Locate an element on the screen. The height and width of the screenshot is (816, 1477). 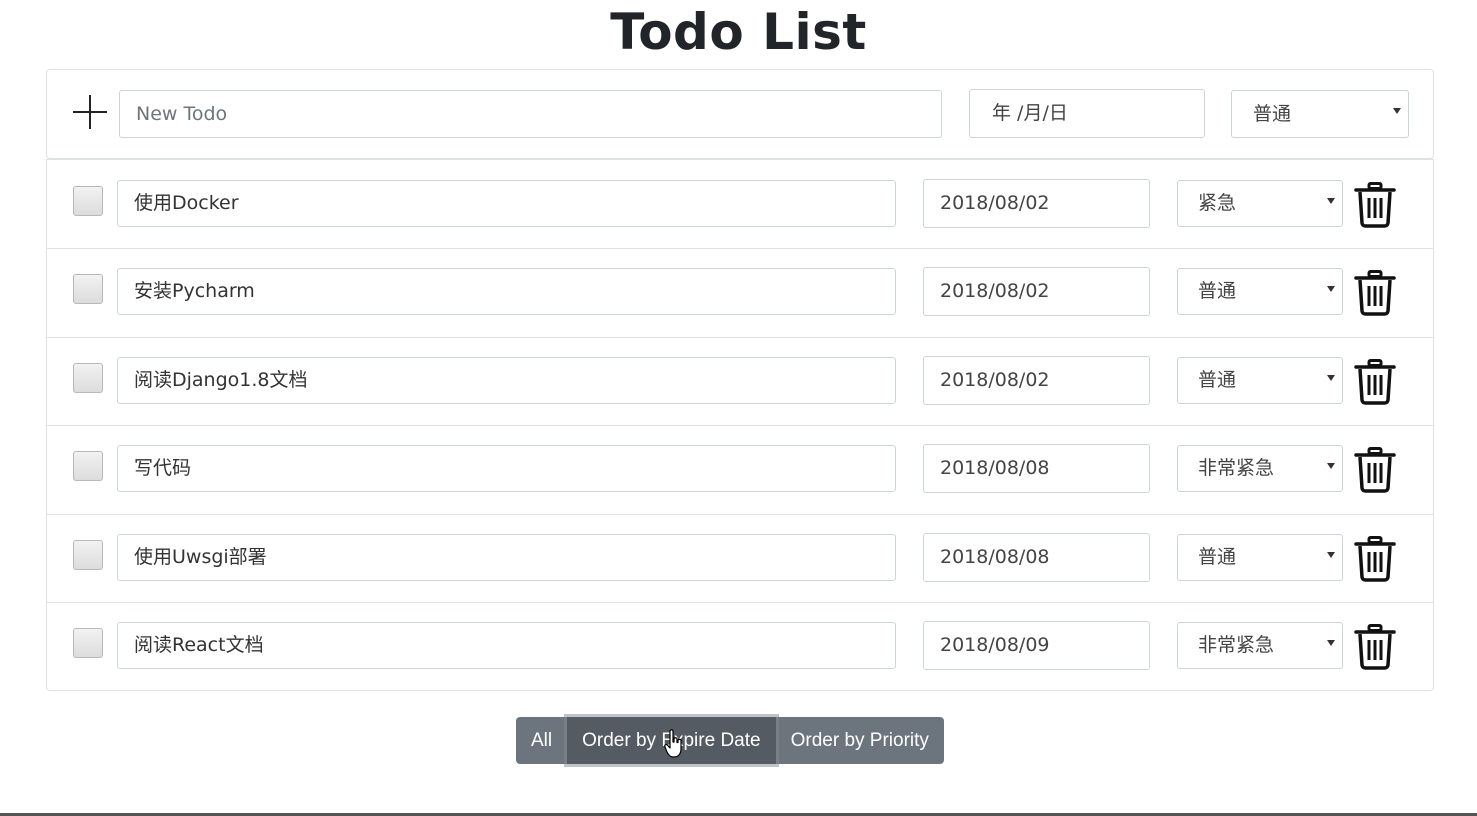
todo-row: 安装Pycharm 2018/08/02 普通 is located at coordinates (740, 292).